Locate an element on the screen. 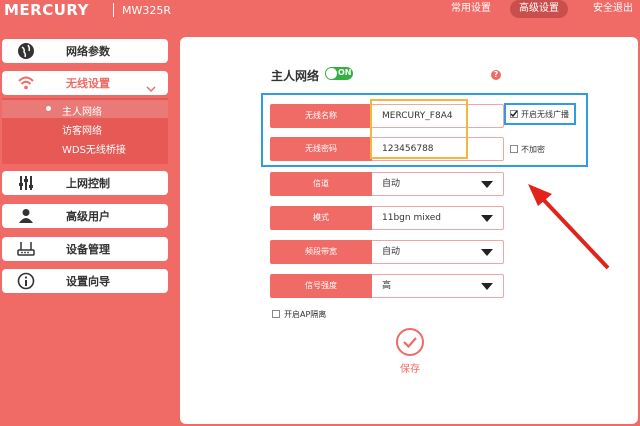  annotation-arrow-icon is located at coordinates (569, 227).